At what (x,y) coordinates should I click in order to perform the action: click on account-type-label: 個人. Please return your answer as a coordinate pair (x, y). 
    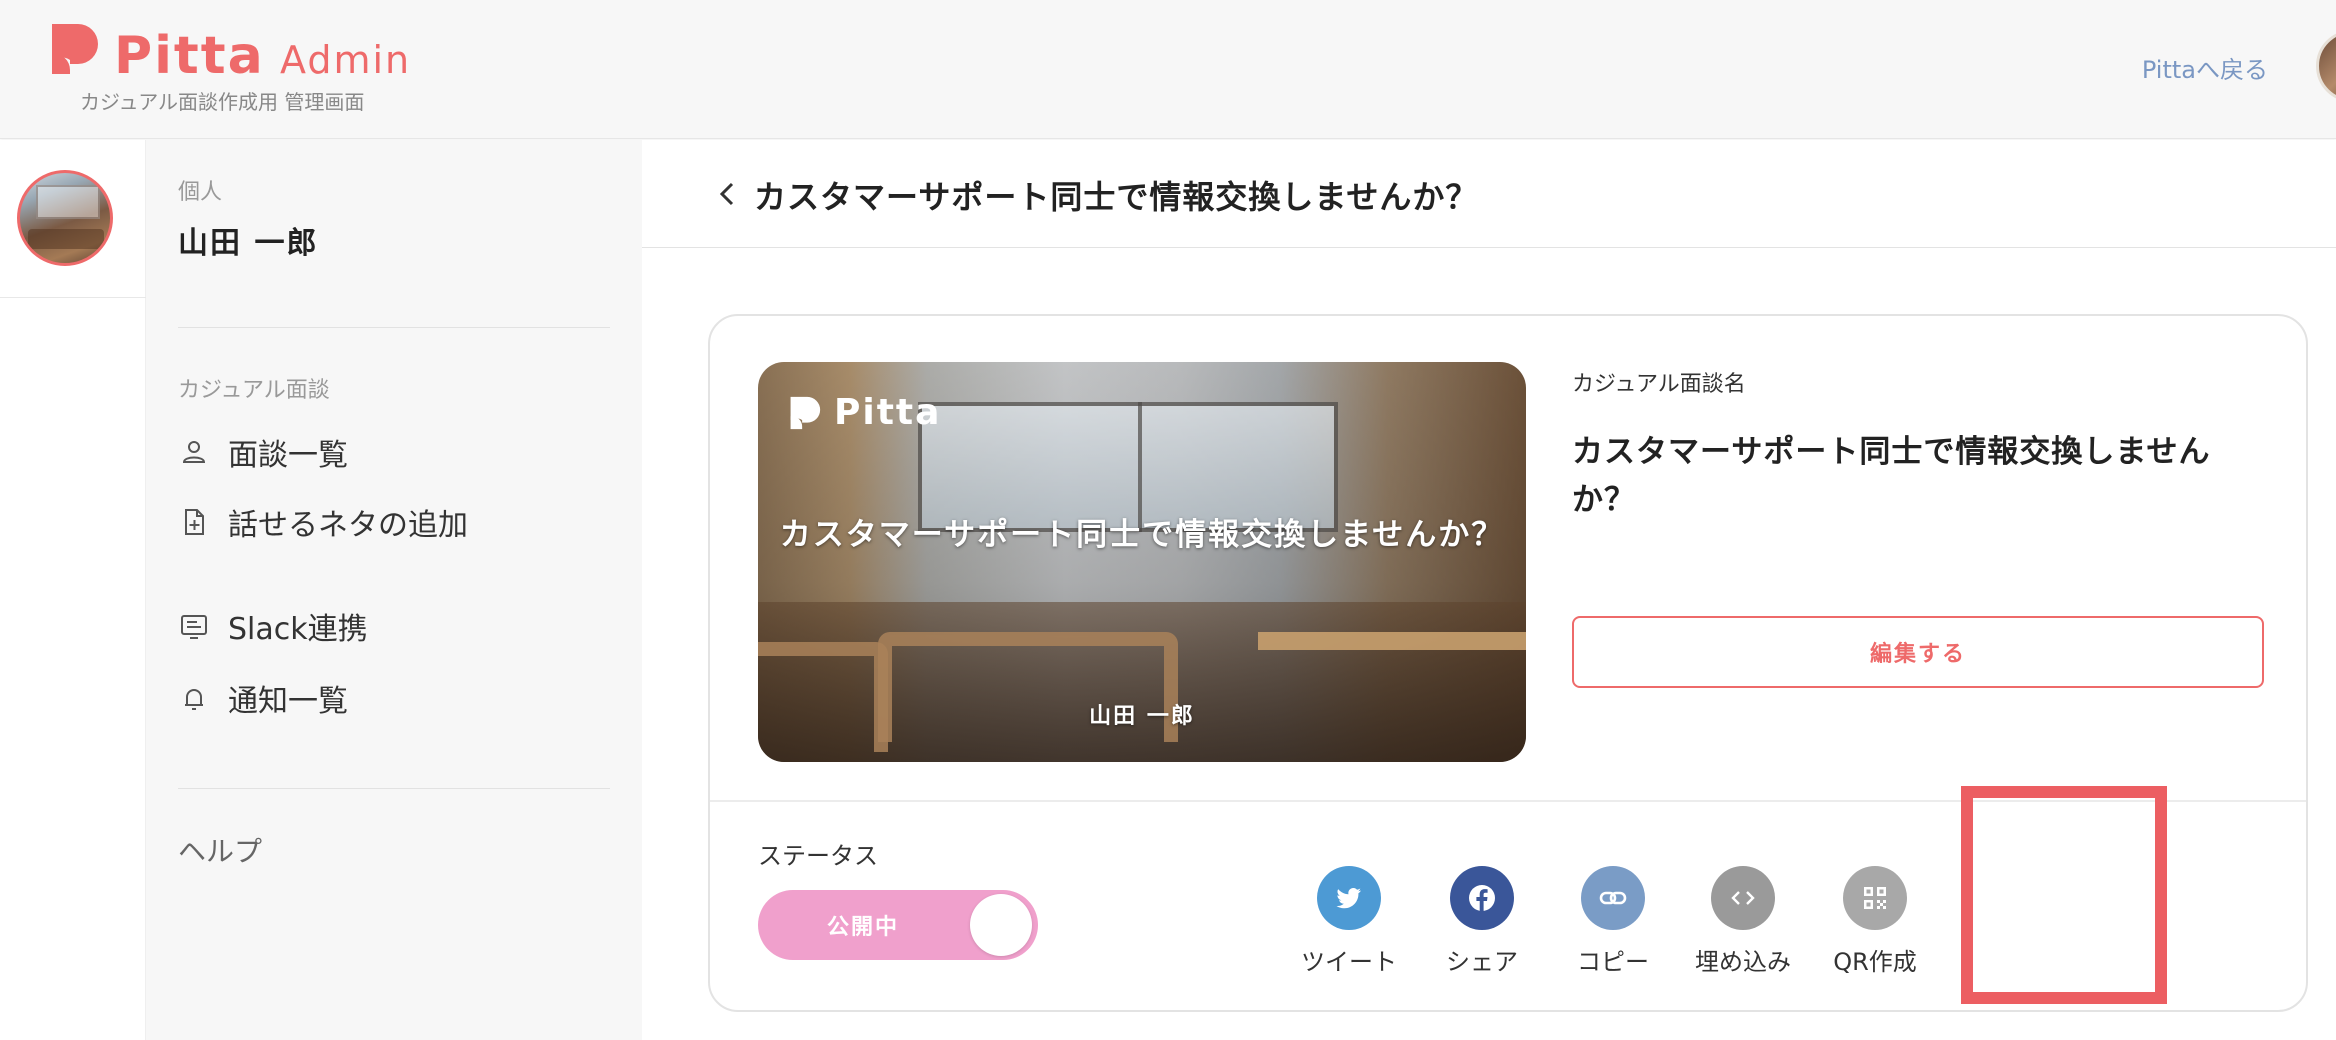
    Looking at the image, I should click on (200, 192).